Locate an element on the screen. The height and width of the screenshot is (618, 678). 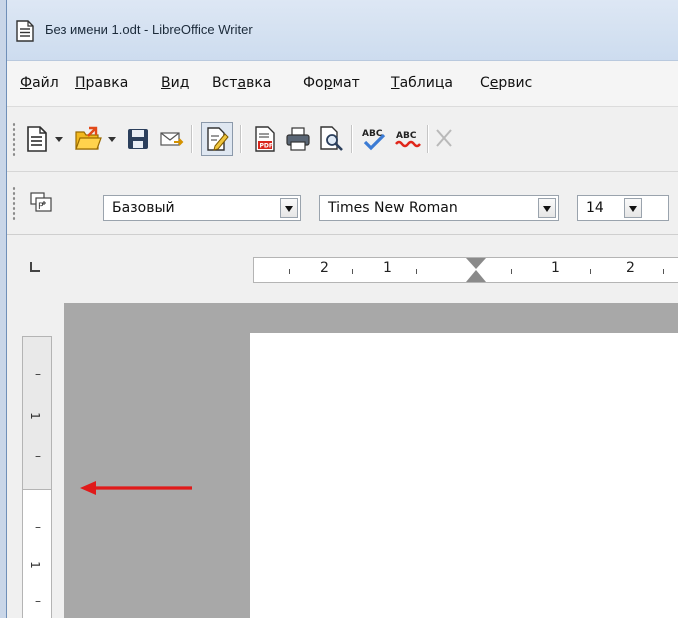
window-title: Без имени 1.odt - LibreOffice Writer is located at coordinates (149, 29).